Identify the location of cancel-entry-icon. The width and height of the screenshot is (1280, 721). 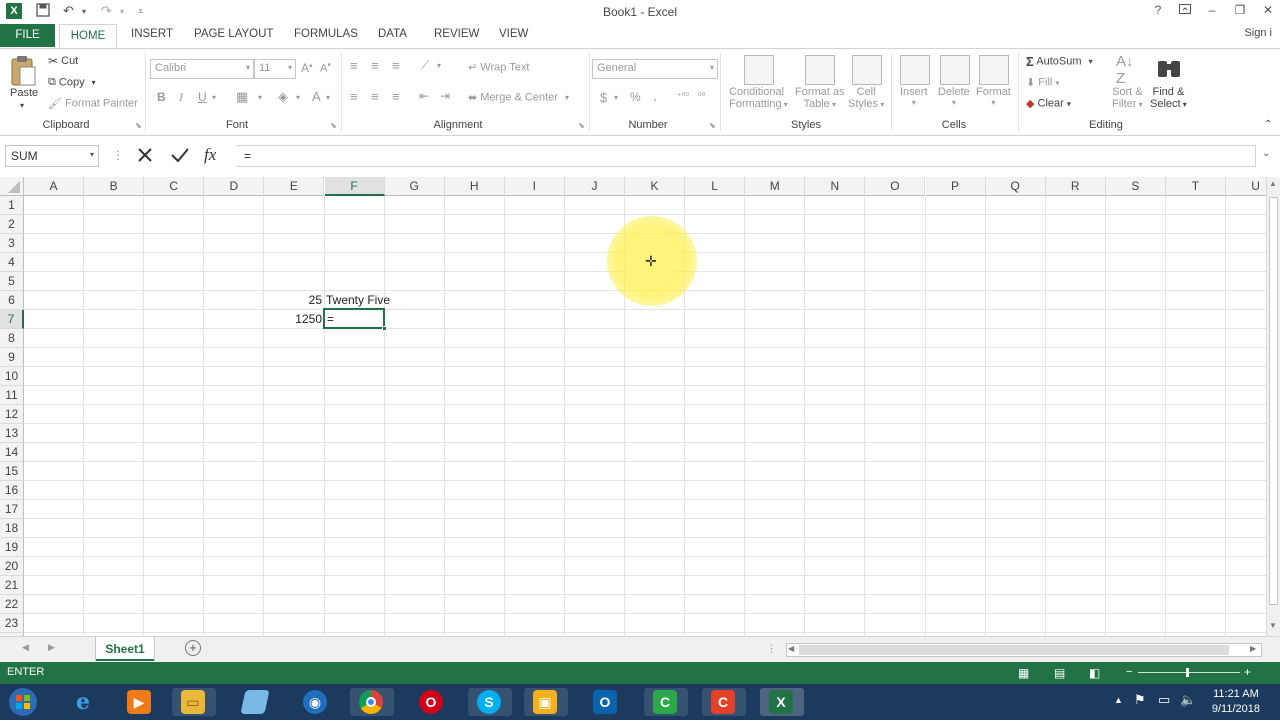
(145, 156).